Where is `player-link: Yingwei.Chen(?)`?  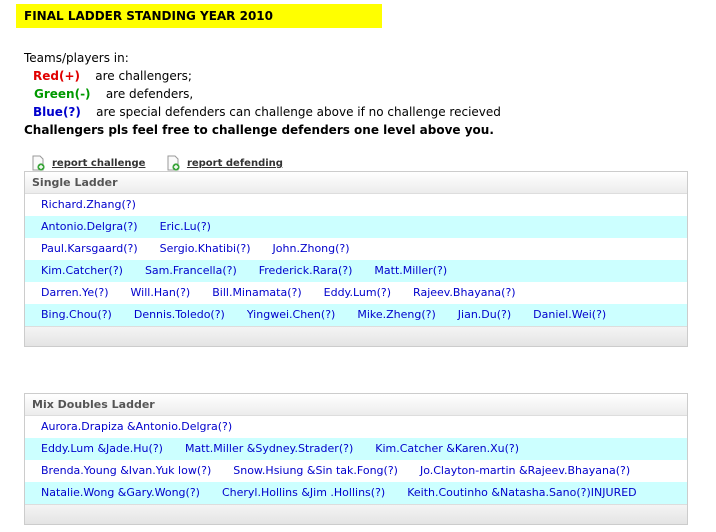
player-link: Yingwei.Chen(?) is located at coordinates (291, 314).